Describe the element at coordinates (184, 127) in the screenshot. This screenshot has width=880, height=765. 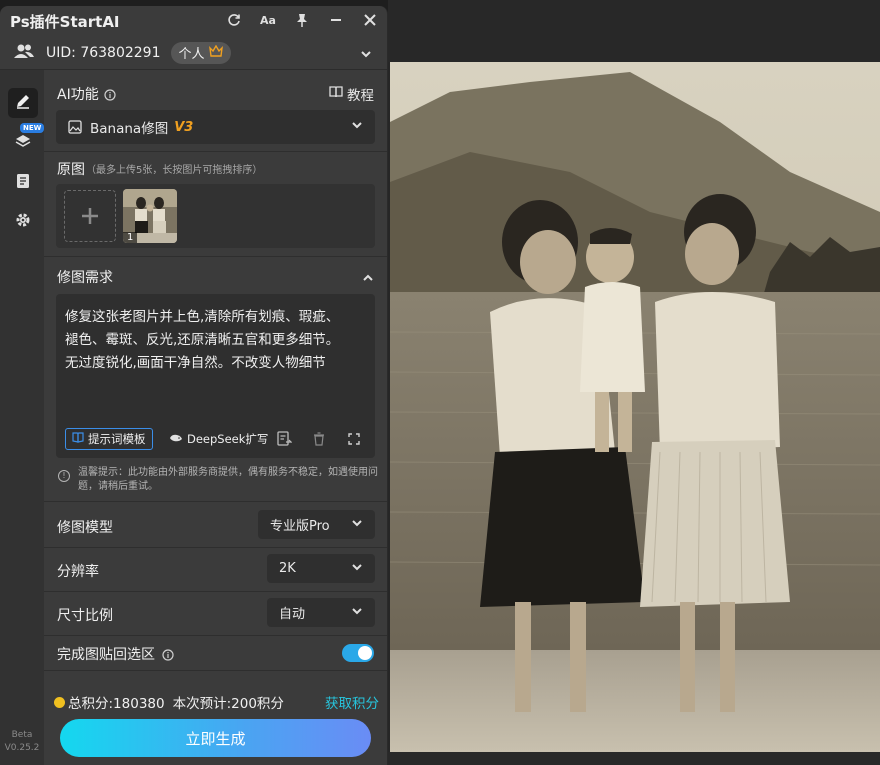
I see `version-tag: V3` at that location.